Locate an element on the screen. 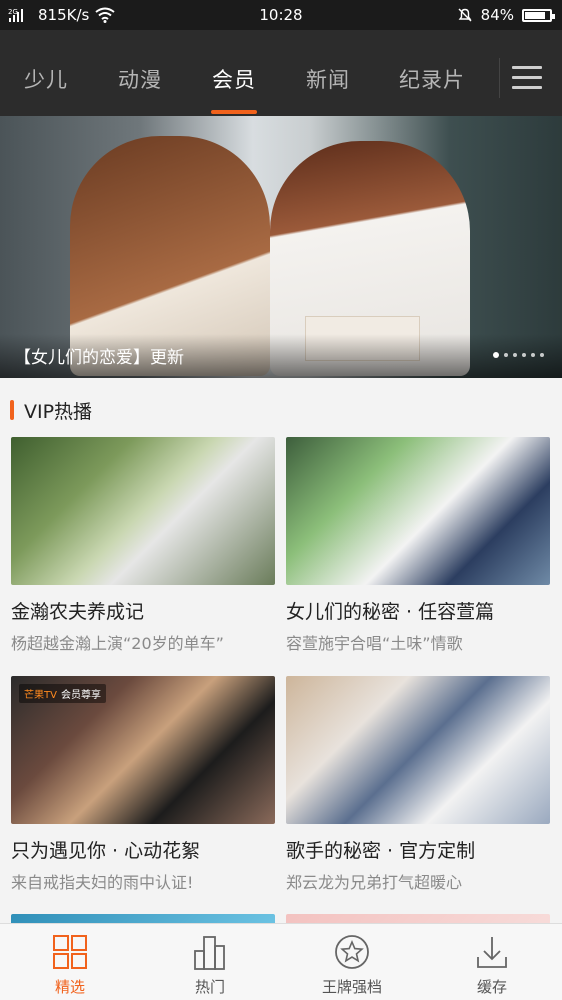  video-card: 金瀚农夫养成记 杨超越金瀚上演“20岁的单车” is located at coordinates (143, 545).